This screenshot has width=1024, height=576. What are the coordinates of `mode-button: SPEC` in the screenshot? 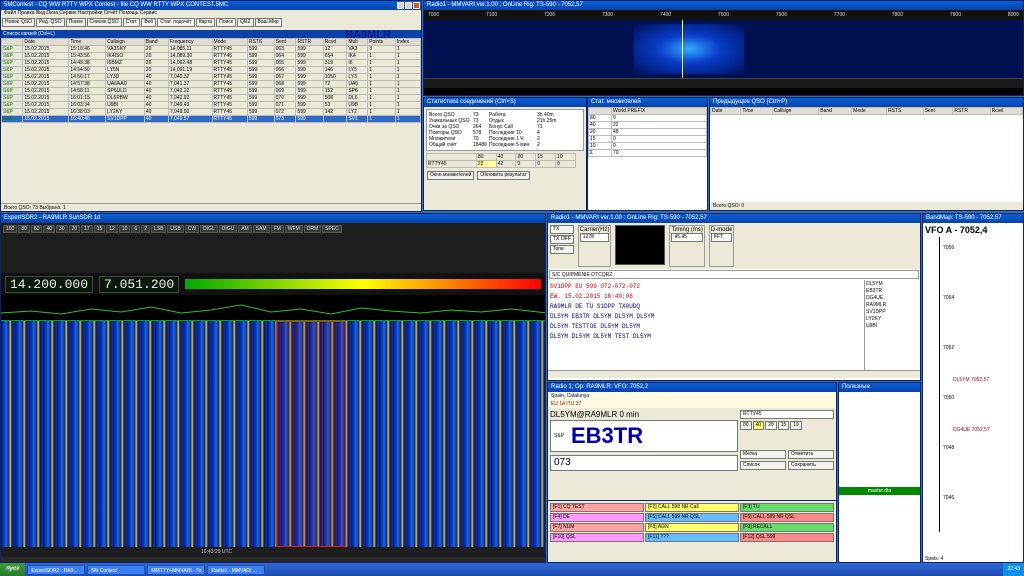 It's located at (332, 229).